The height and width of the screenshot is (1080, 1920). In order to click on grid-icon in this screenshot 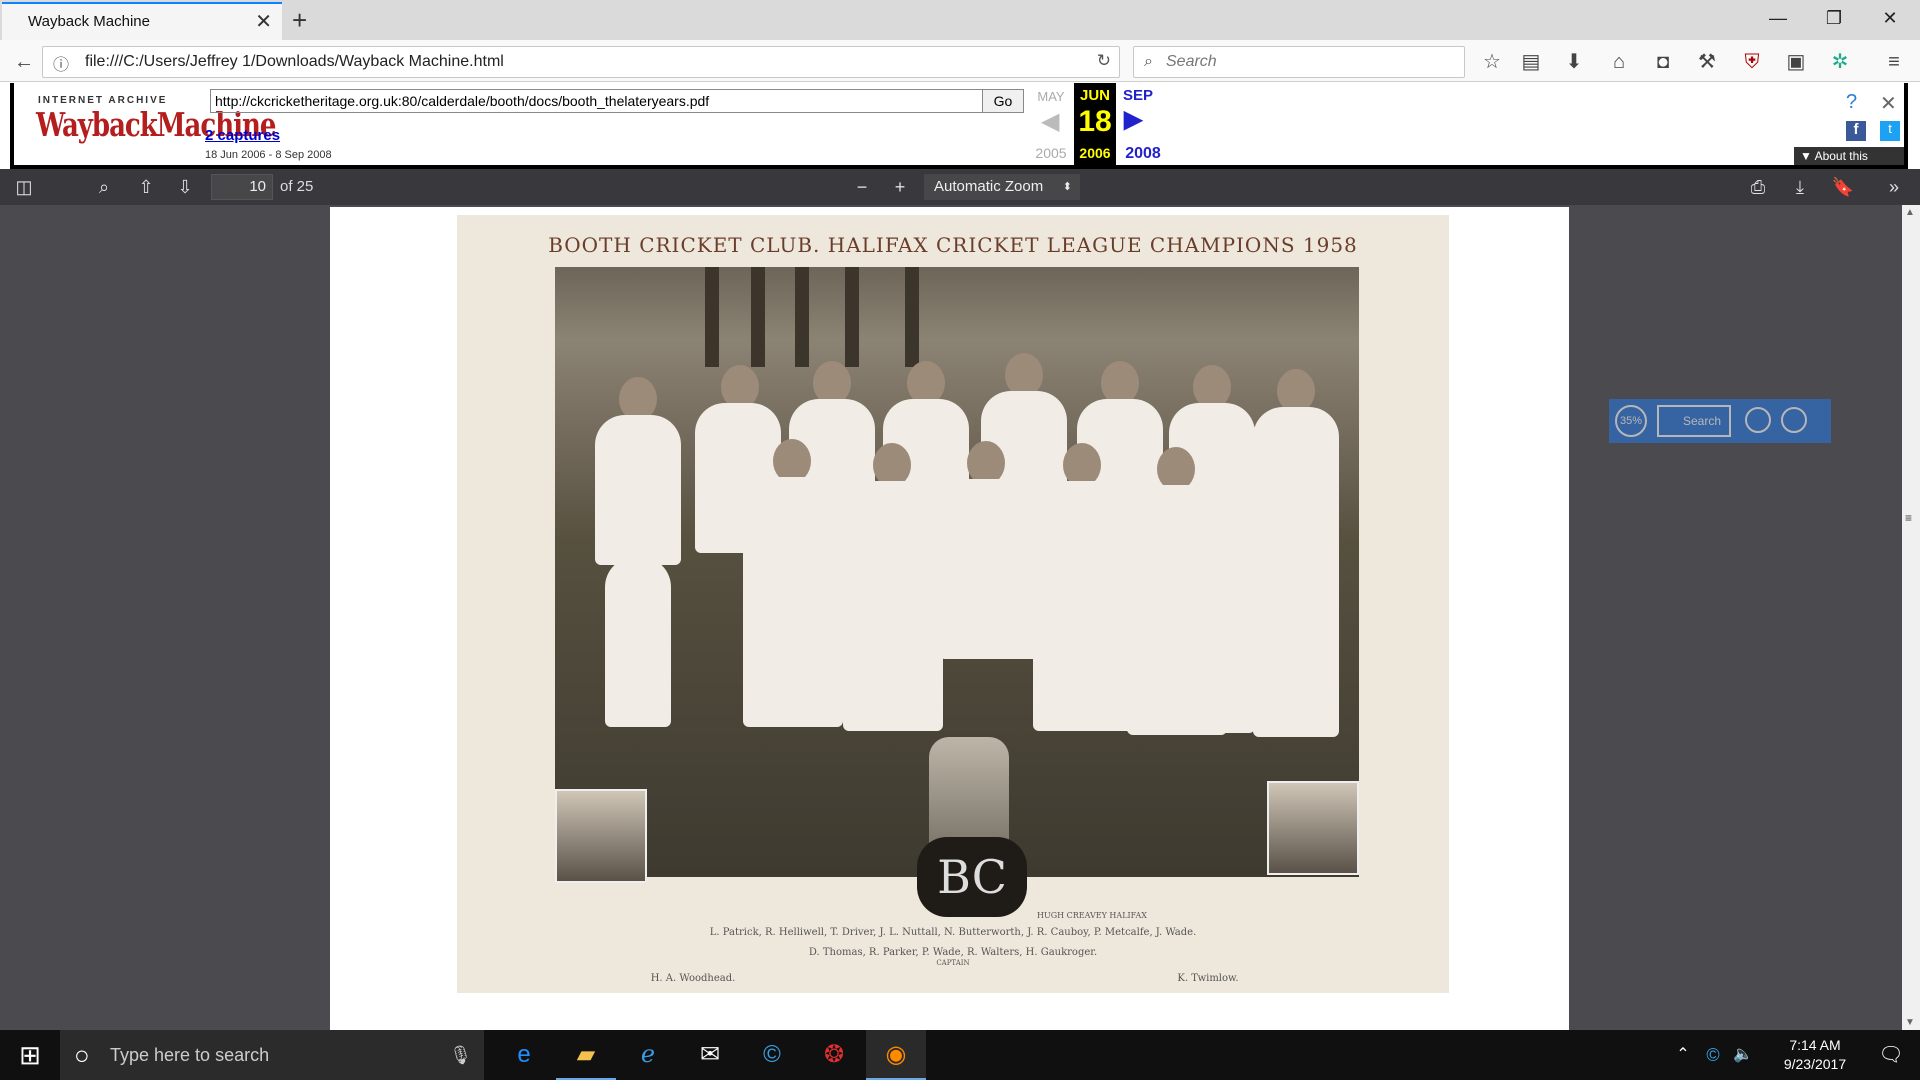, I will do `click(1758, 420)`.